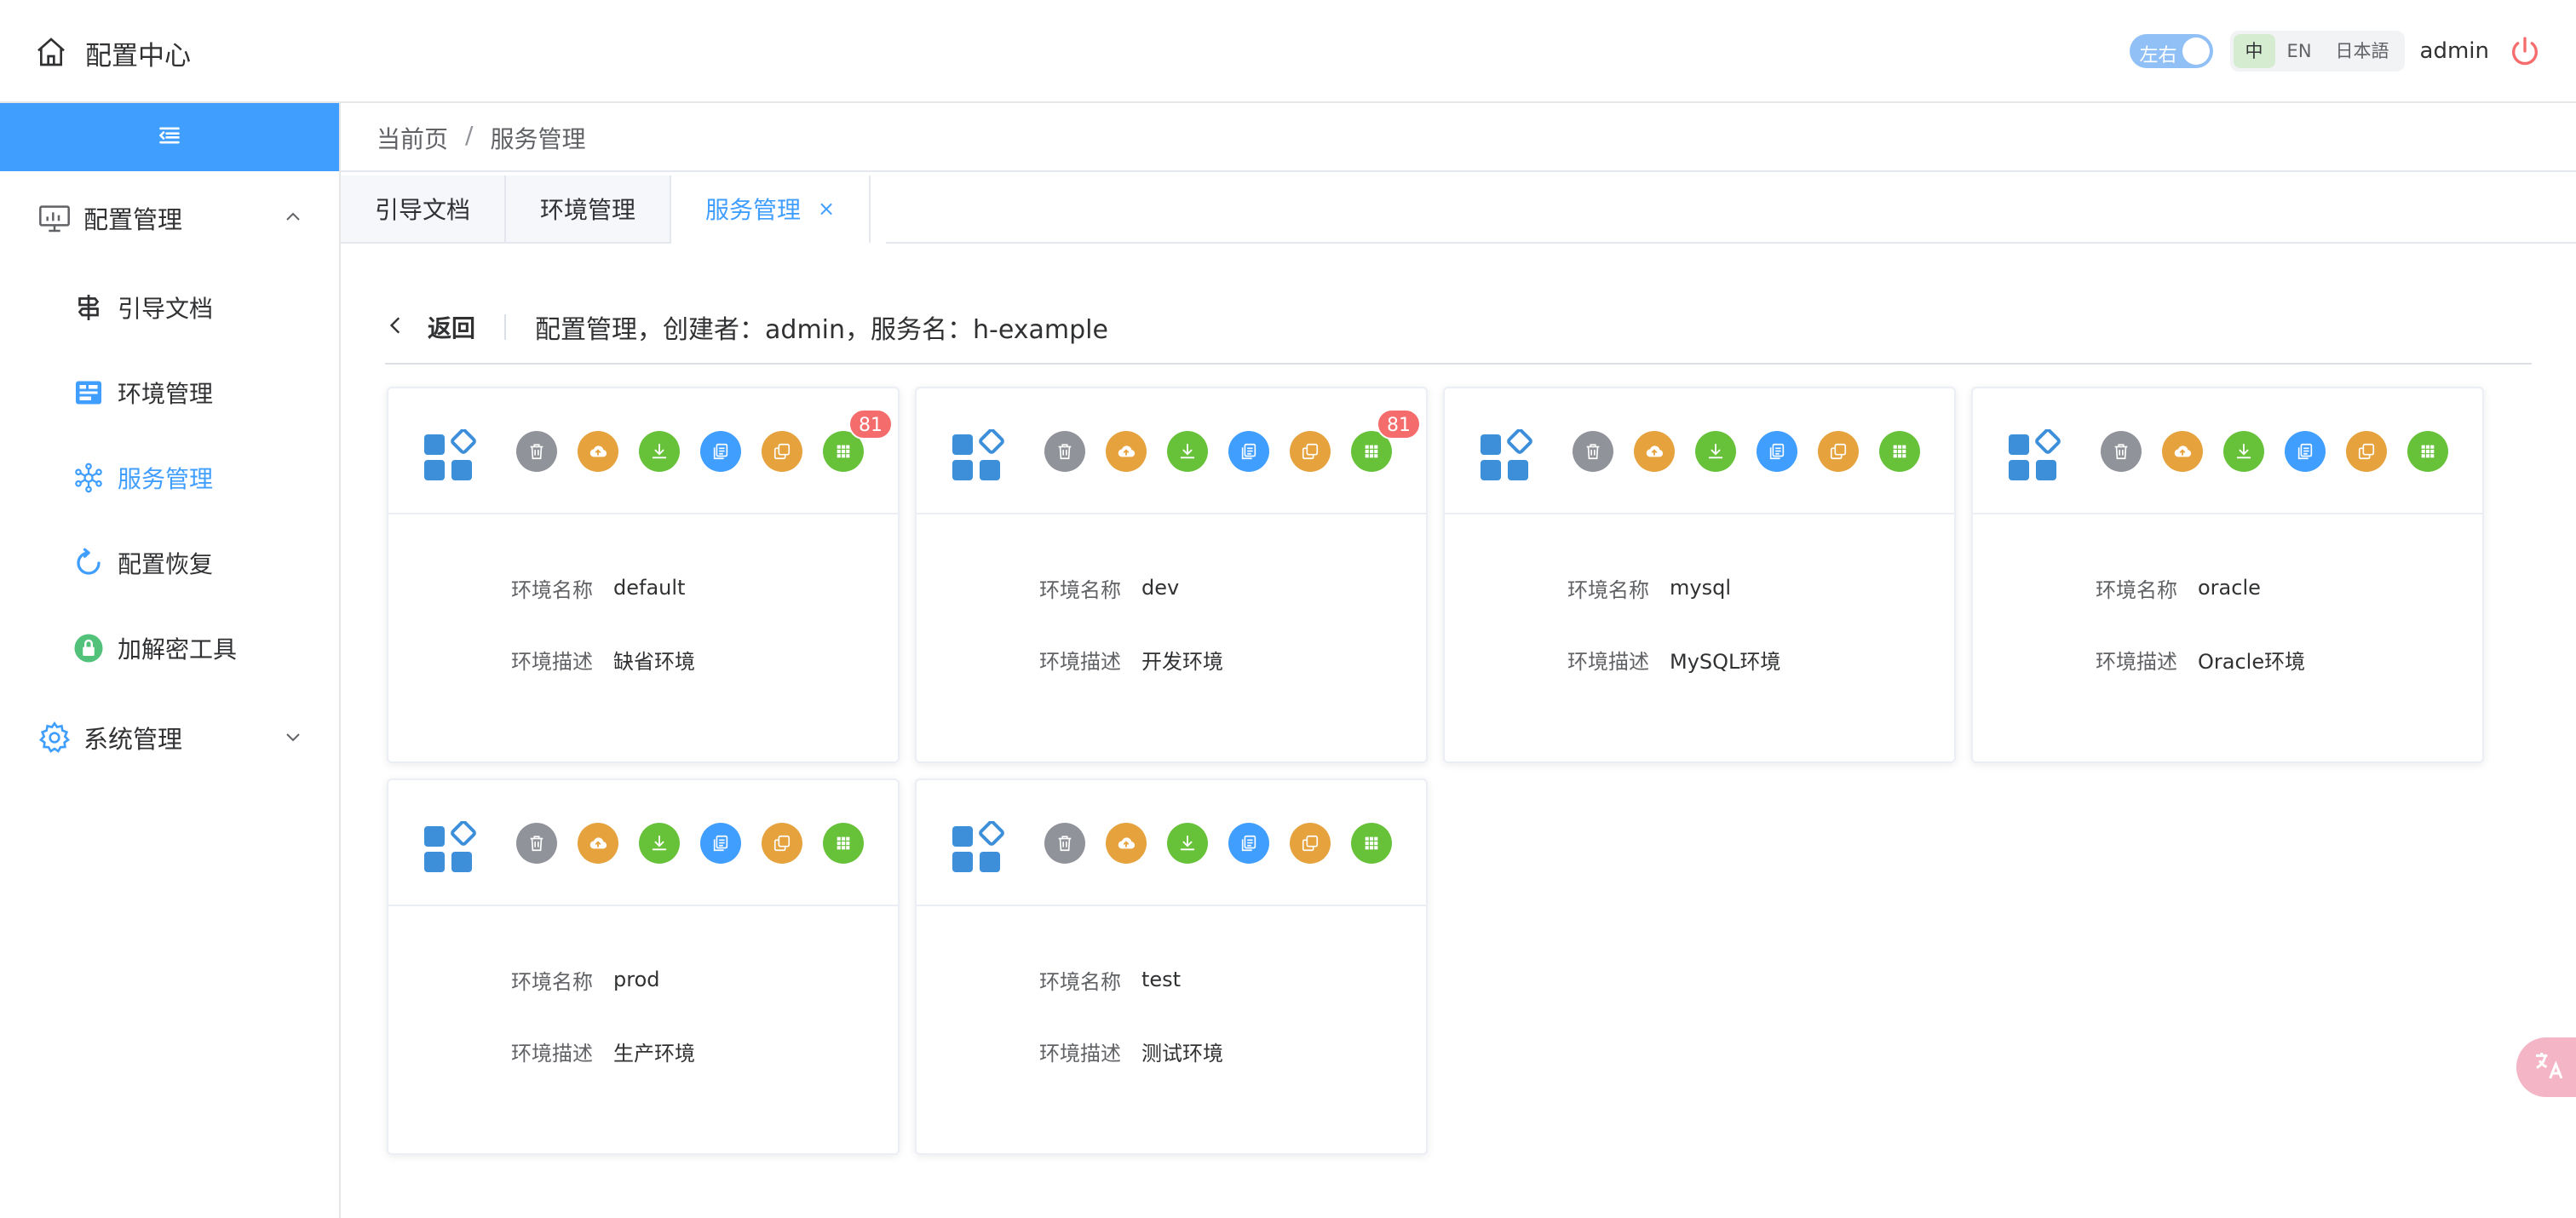 This screenshot has height=1218, width=2576. What do you see at coordinates (170, 648) in the screenshot?
I see `sidebar-item-crypto: 加解密工具` at bounding box center [170, 648].